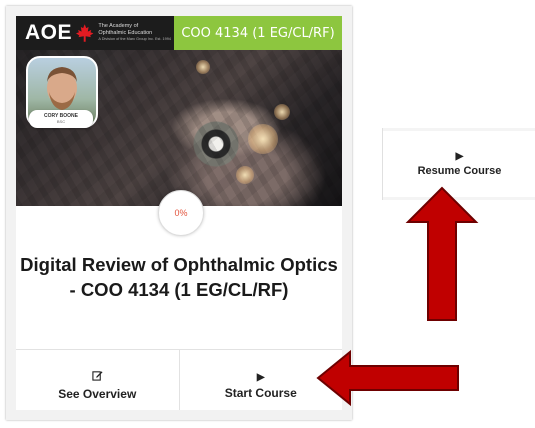  Describe the element at coordinates (387, 378) in the screenshot. I see `left-arrow-annotation` at that location.